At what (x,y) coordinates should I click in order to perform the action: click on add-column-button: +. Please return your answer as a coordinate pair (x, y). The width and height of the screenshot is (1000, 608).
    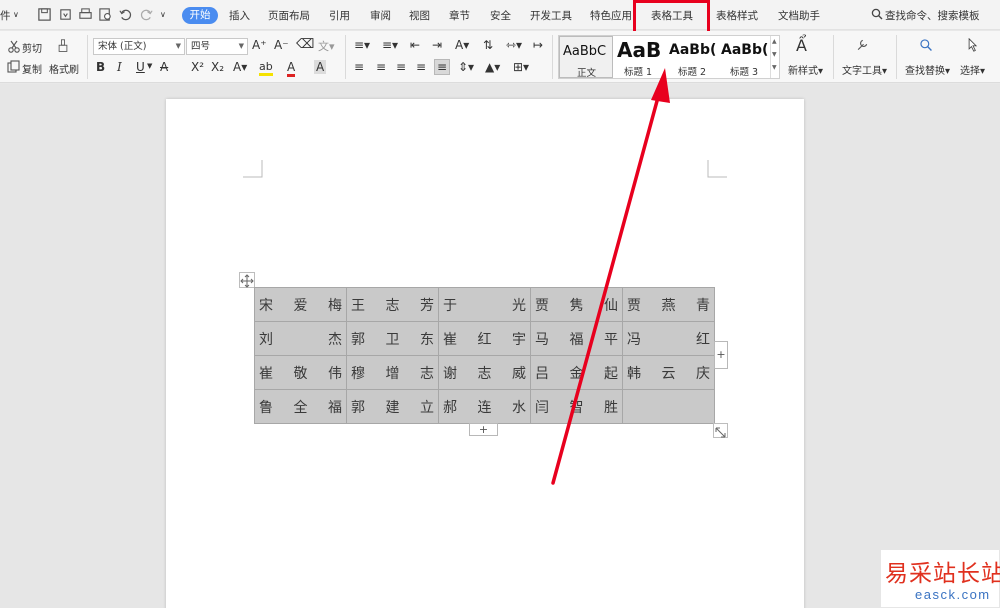
    Looking at the image, I should click on (721, 355).